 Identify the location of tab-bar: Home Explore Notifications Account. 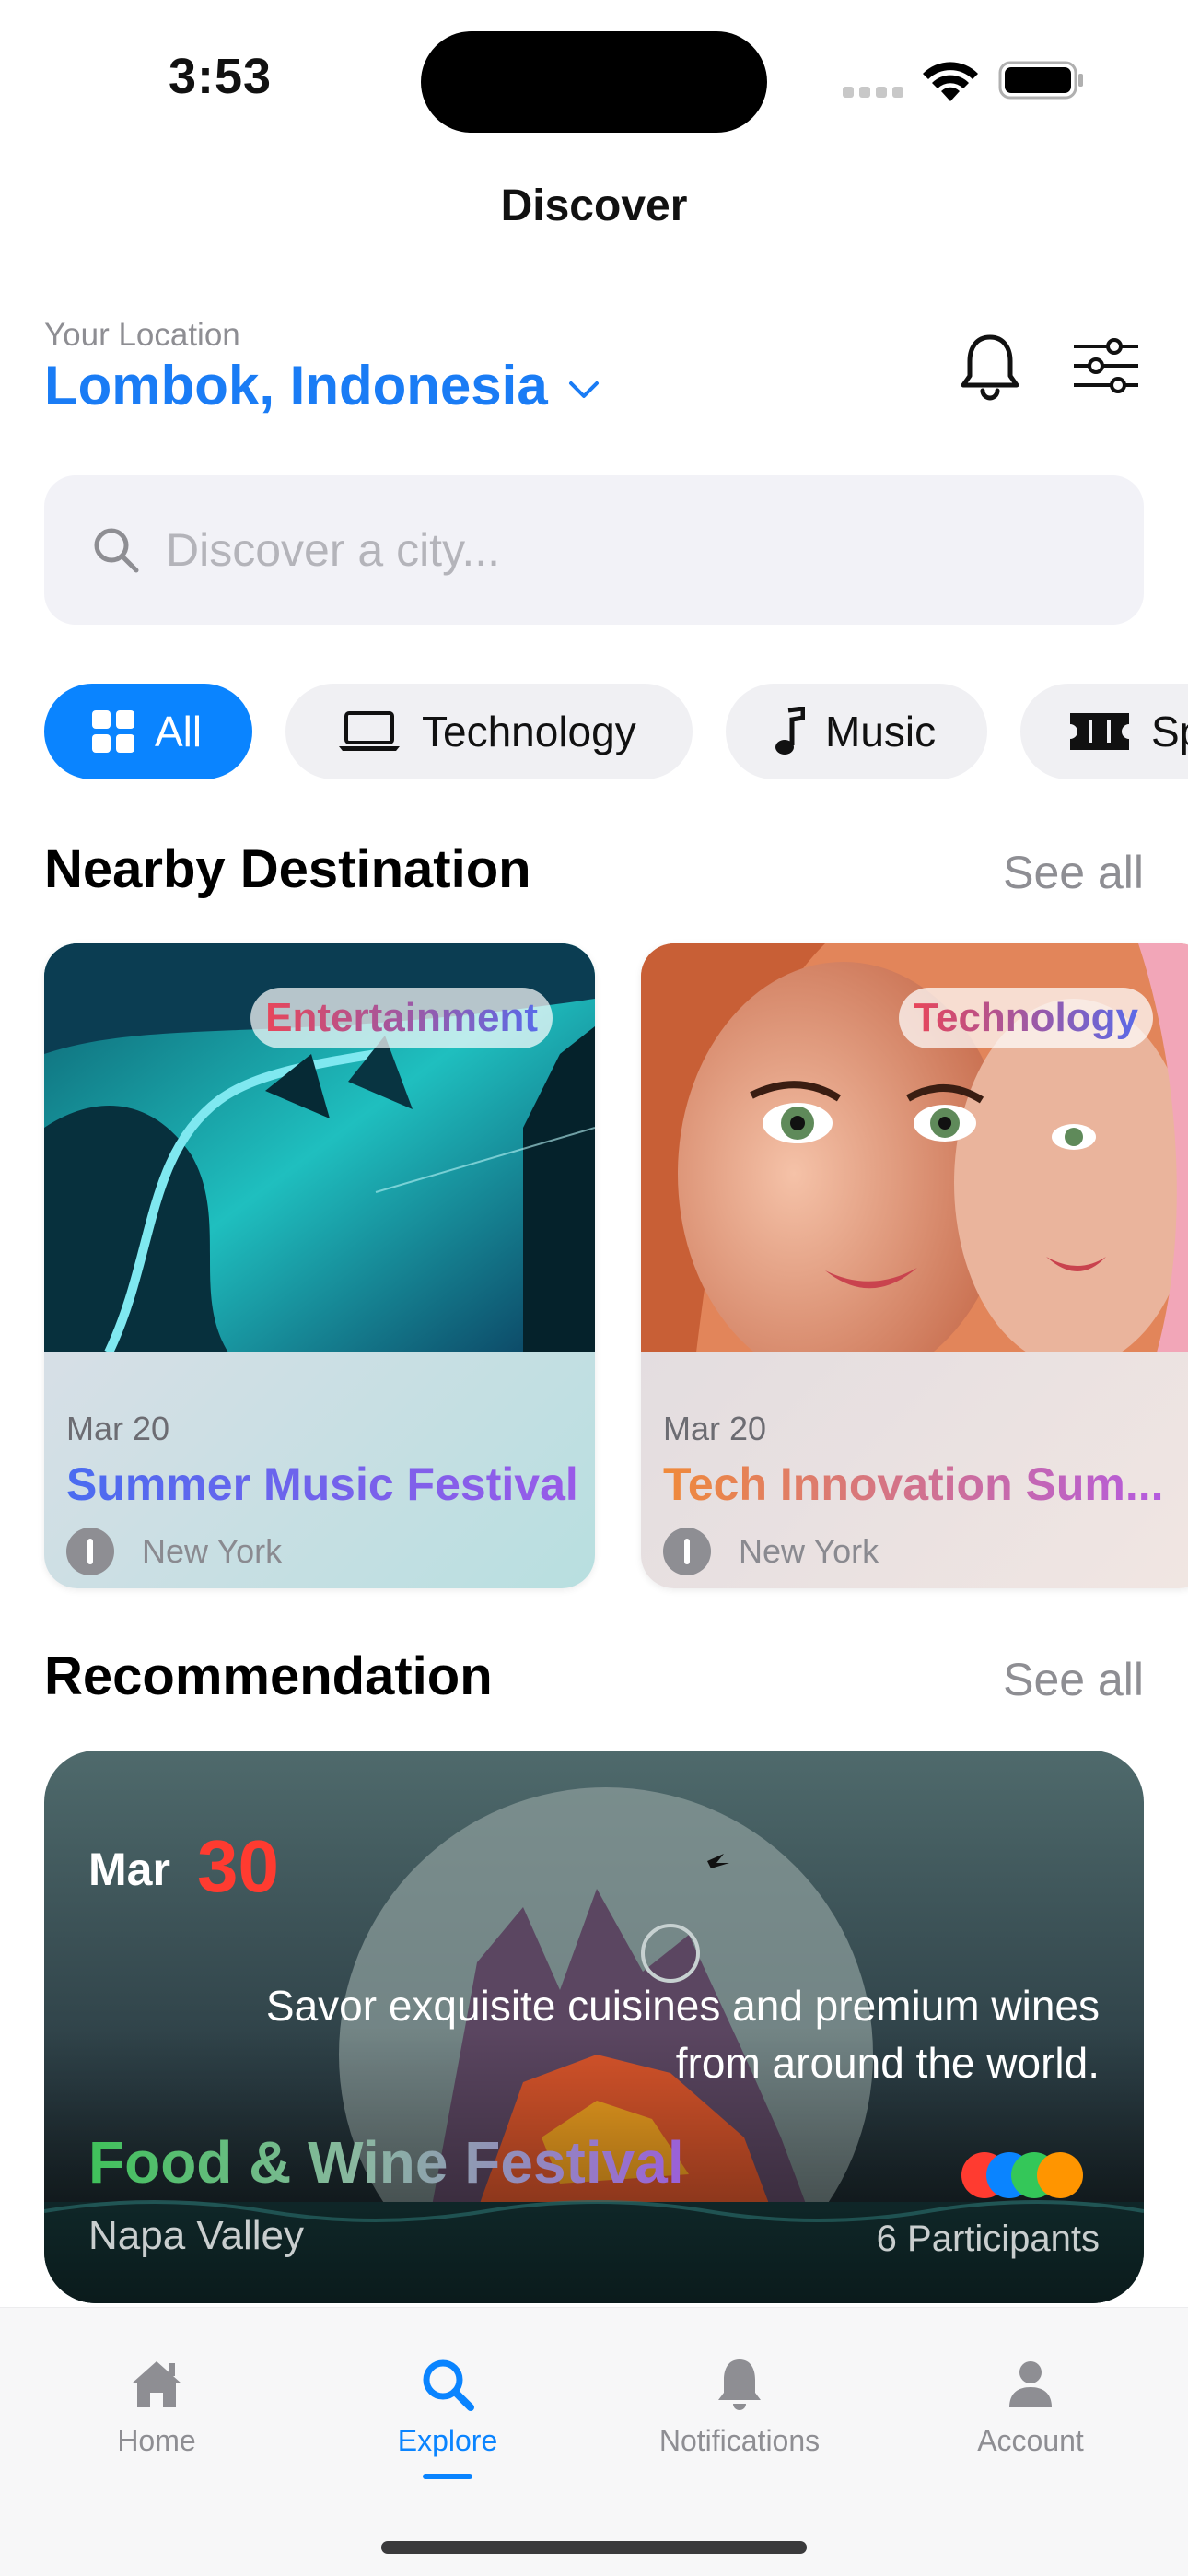
(594, 2441).